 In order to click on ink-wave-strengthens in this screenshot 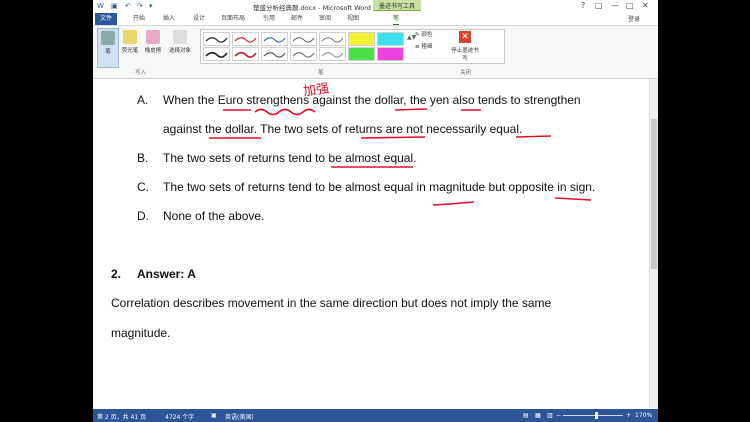, I will do `click(285, 112)`.